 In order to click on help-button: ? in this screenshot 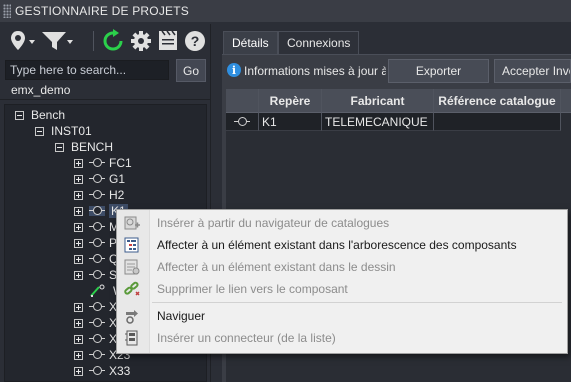, I will do `click(195, 41)`.